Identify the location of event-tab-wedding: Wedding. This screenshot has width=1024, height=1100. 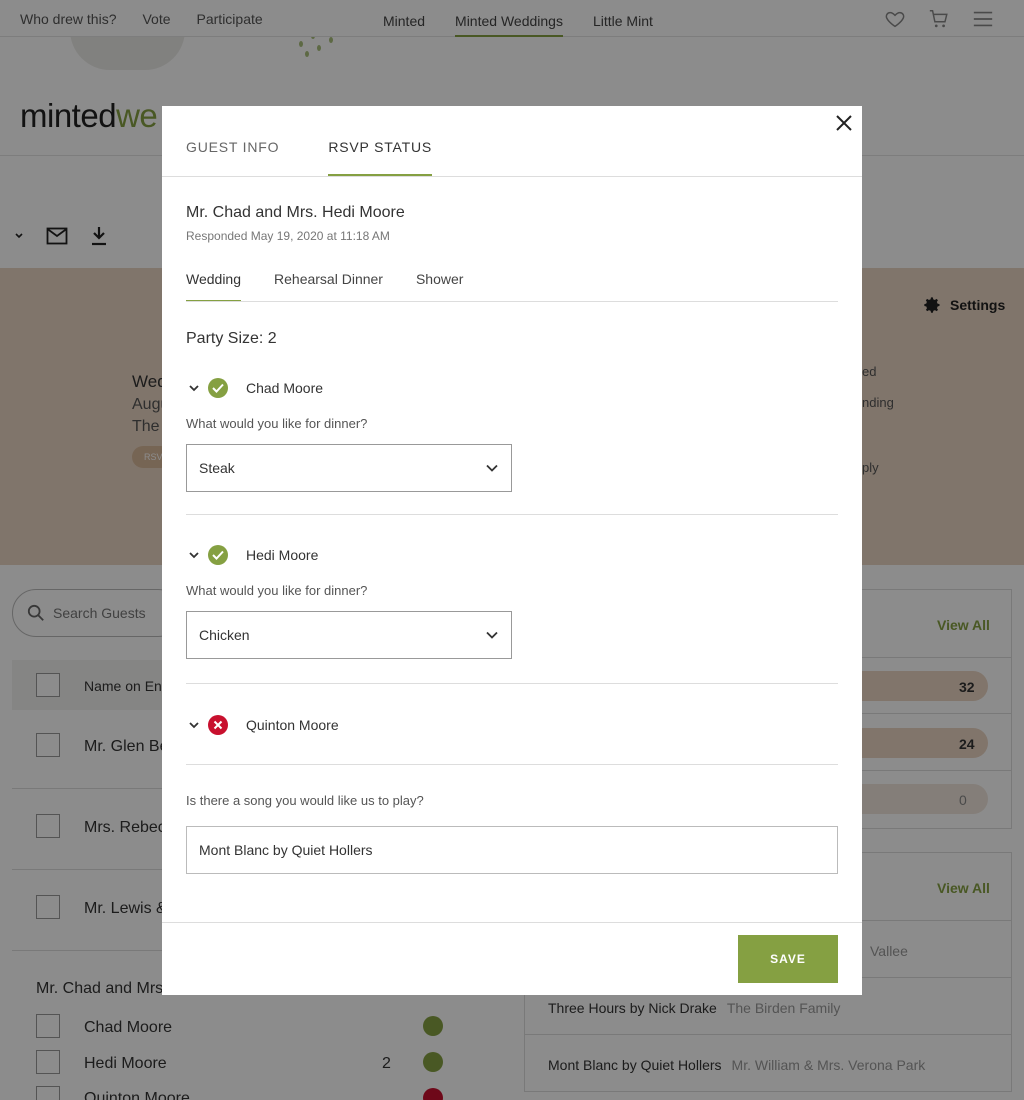
(214, 286).